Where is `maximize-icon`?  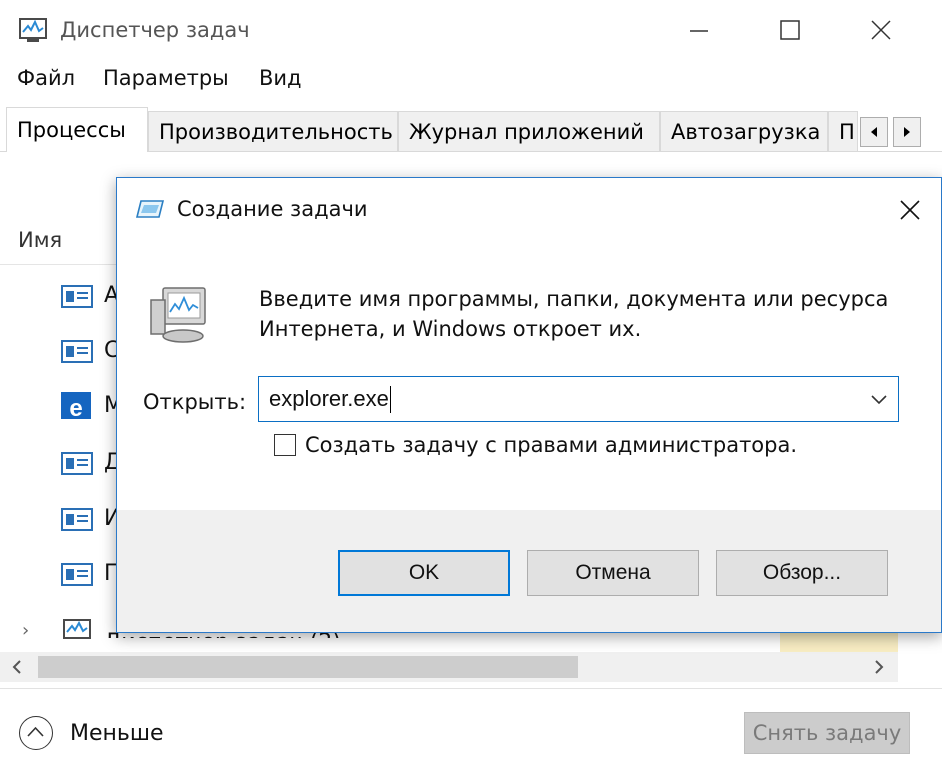 maximize-icon is located at coordinates (790, 30).